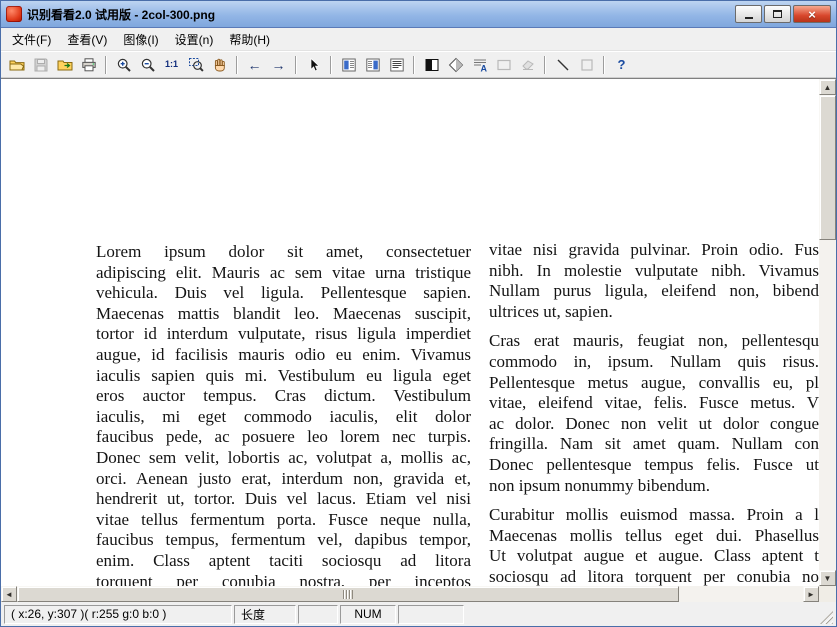  I want to click on scroll-up-icon: ▲, so click(827, 87).